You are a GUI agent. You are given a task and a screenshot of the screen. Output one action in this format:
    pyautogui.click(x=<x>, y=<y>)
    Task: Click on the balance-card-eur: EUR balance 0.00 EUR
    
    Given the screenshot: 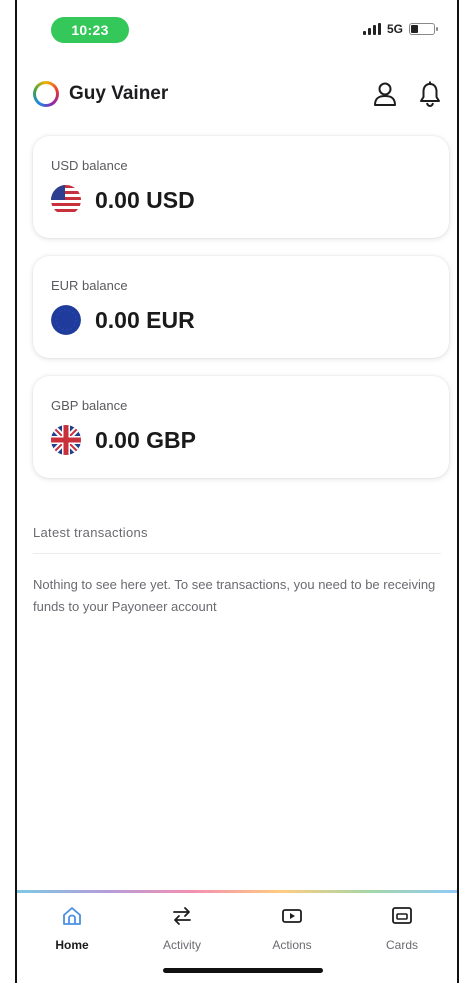 What is the action you would take?
    pyautogui.click(x=241, y=307)
    